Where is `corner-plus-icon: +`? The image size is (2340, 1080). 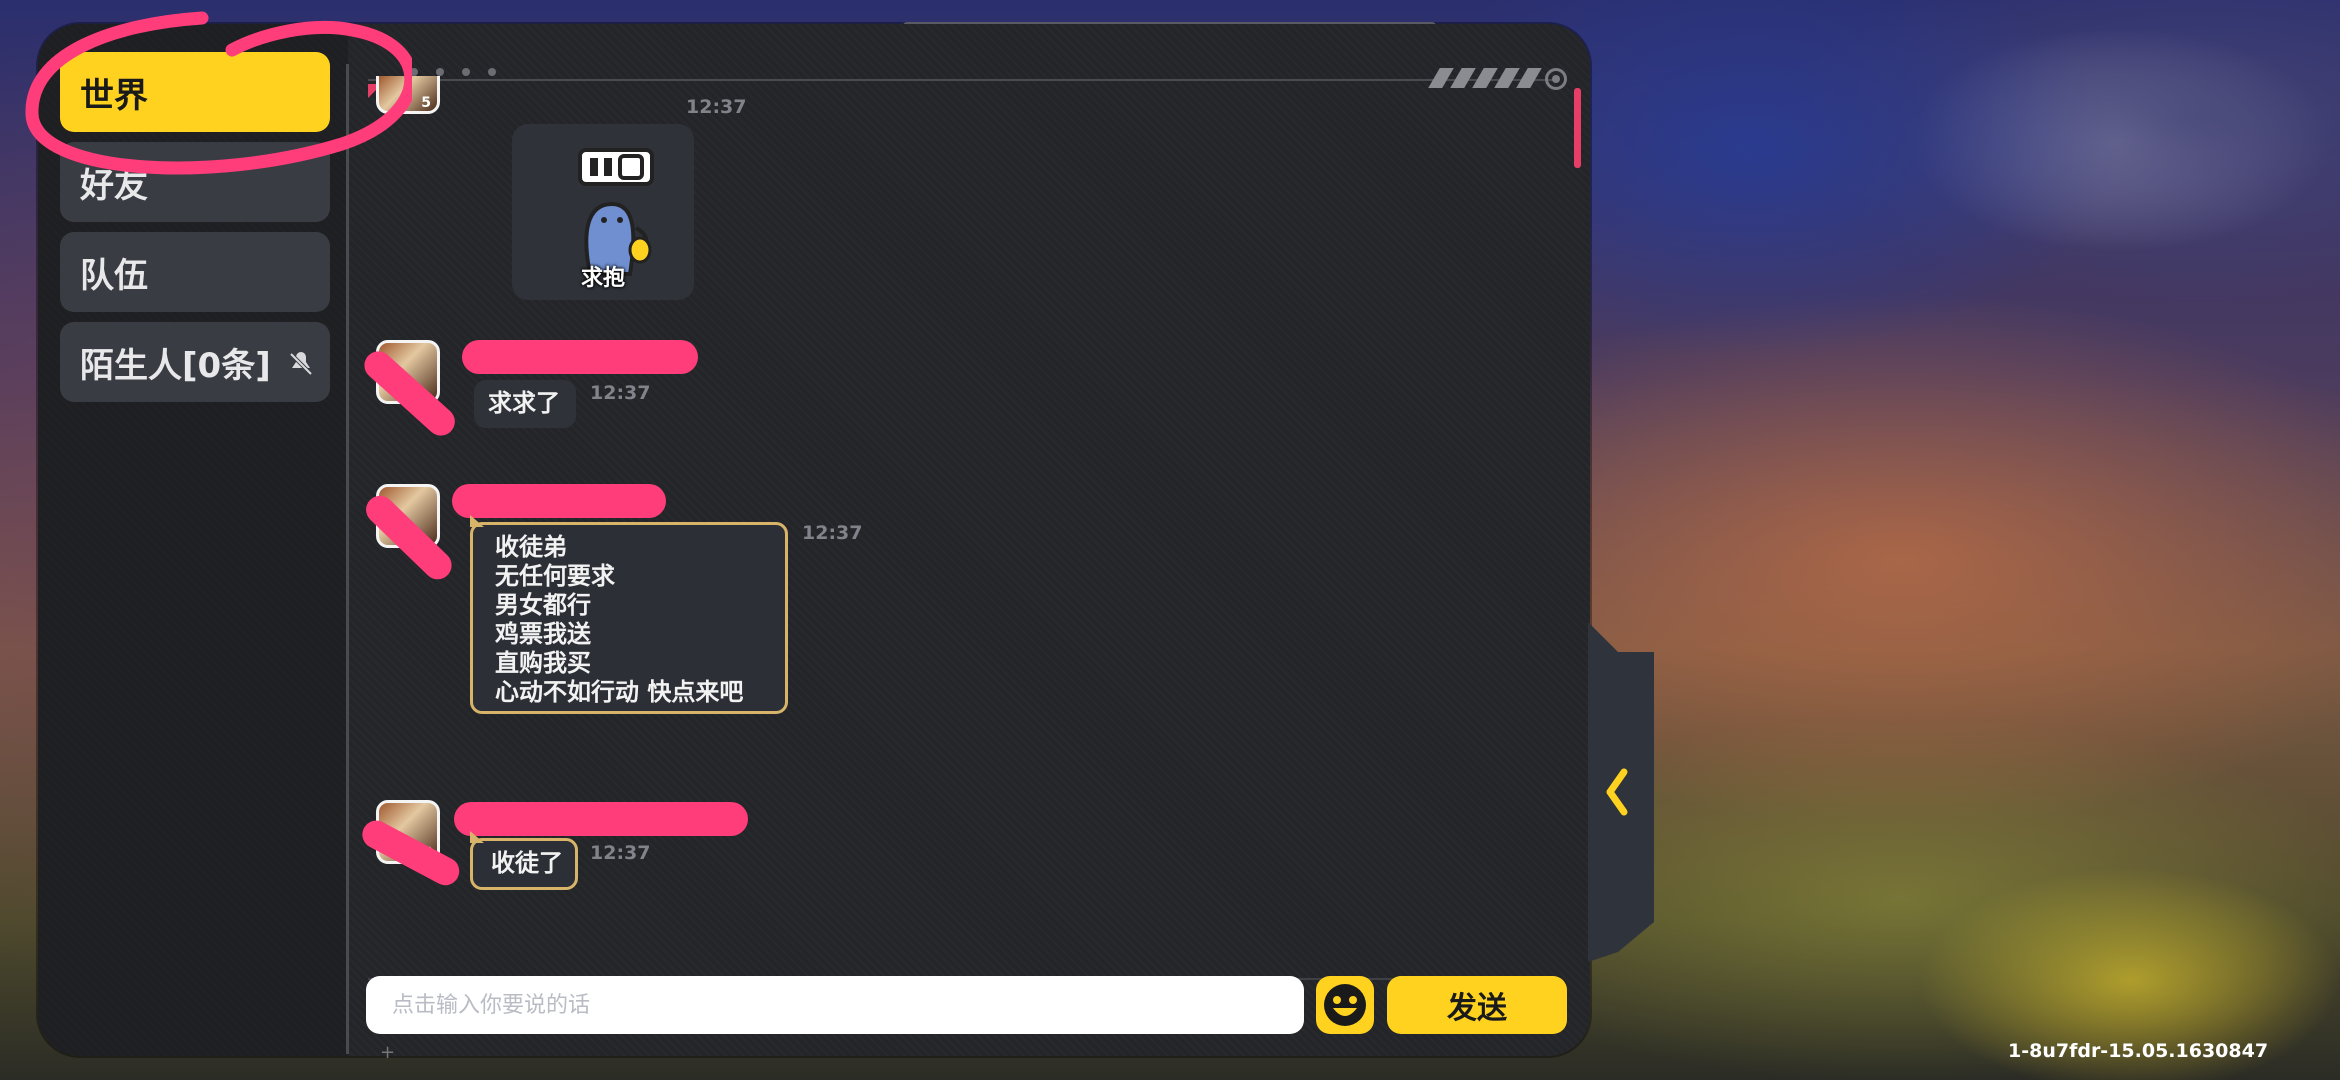
corner-plus-icon: + is located at coordinates (388, 1052).